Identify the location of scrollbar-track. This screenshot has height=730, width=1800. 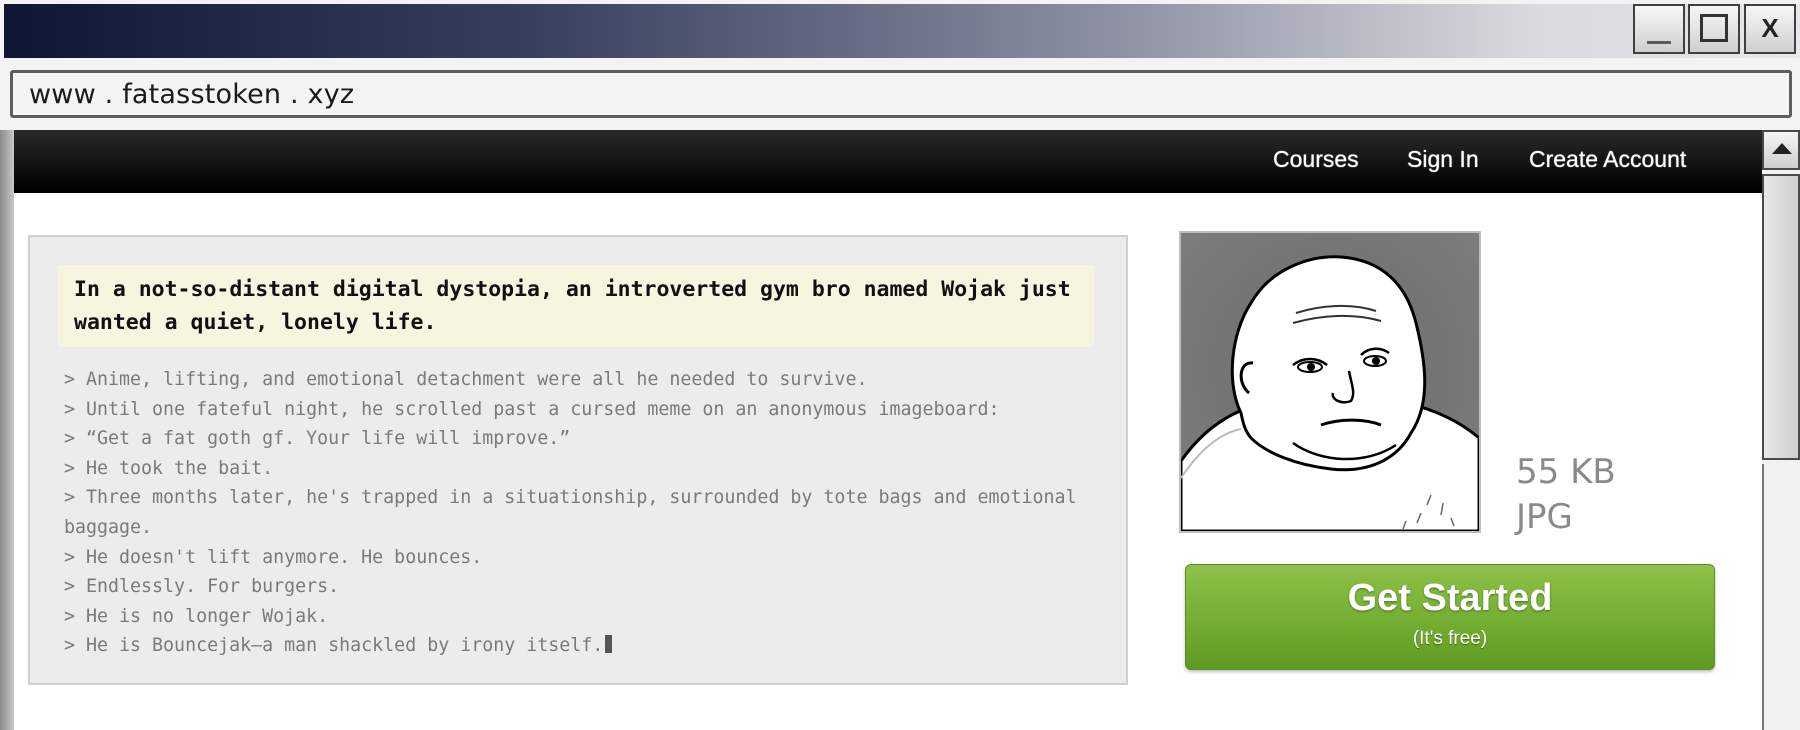
(1781, 597).